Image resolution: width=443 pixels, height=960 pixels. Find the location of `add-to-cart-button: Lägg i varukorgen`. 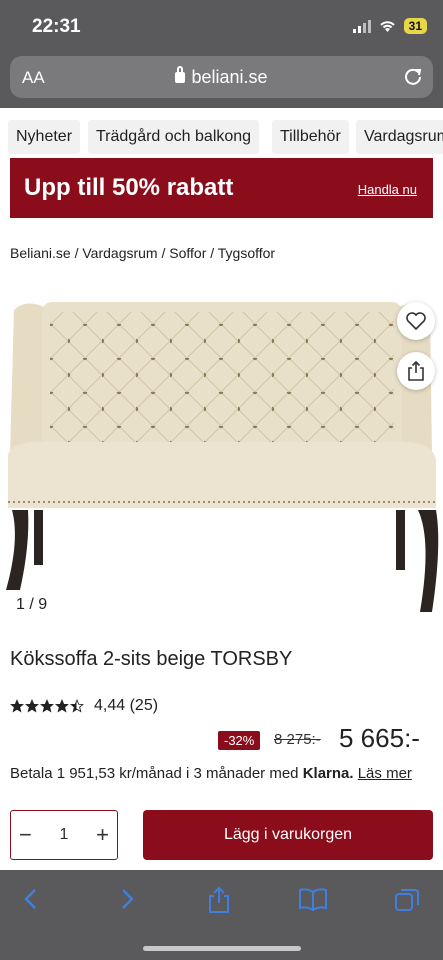

add-to-cart-button: Lägg i varukorgen is located at coordinates (288, 835).